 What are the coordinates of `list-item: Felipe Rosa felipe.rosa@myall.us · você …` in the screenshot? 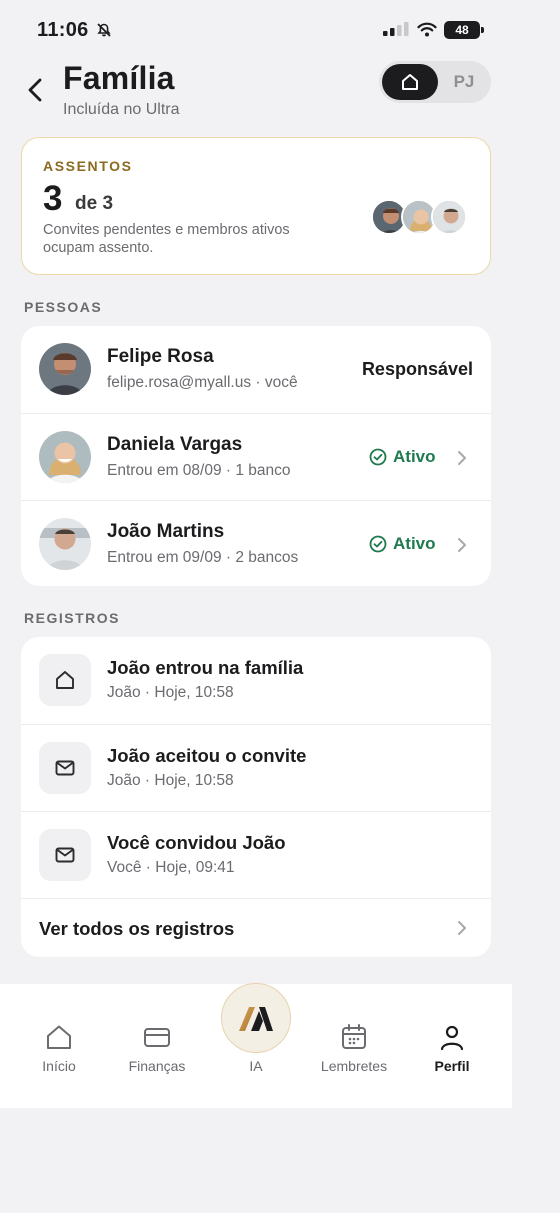 It's located at (256, 369).